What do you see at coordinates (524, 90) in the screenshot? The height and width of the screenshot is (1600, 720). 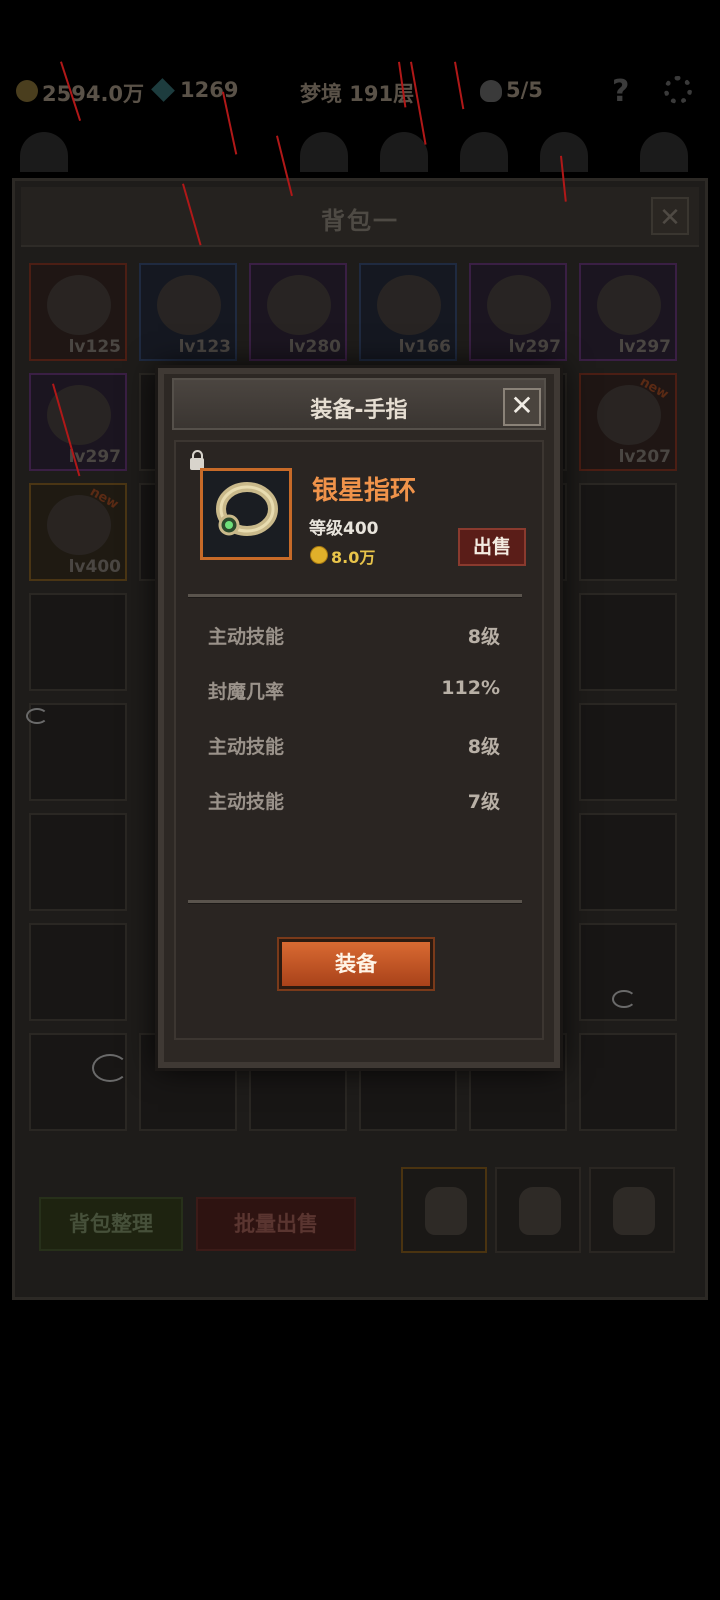 I see `skull-count: 5/5` at bounding box center [524, 90].